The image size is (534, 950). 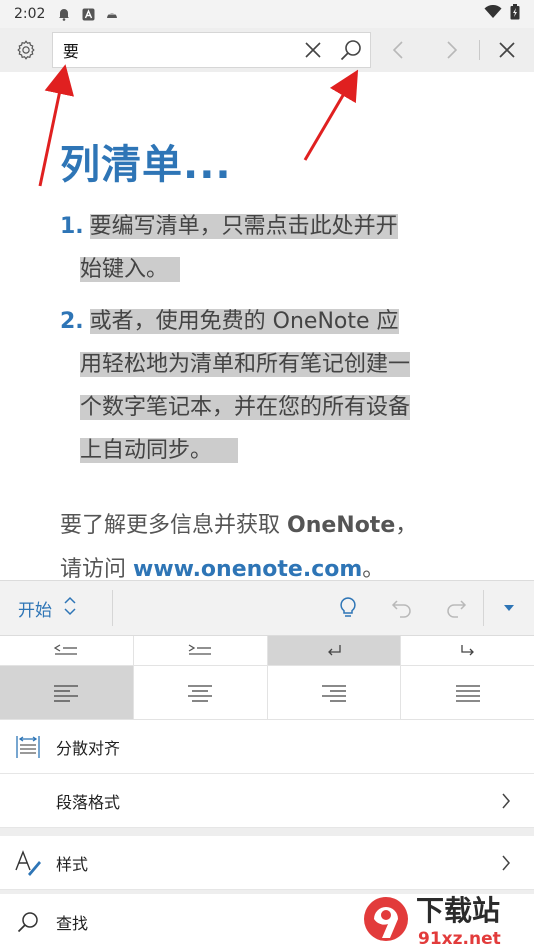 I want to click on ribbon-bar: 开始, so click(x=267, y=608).